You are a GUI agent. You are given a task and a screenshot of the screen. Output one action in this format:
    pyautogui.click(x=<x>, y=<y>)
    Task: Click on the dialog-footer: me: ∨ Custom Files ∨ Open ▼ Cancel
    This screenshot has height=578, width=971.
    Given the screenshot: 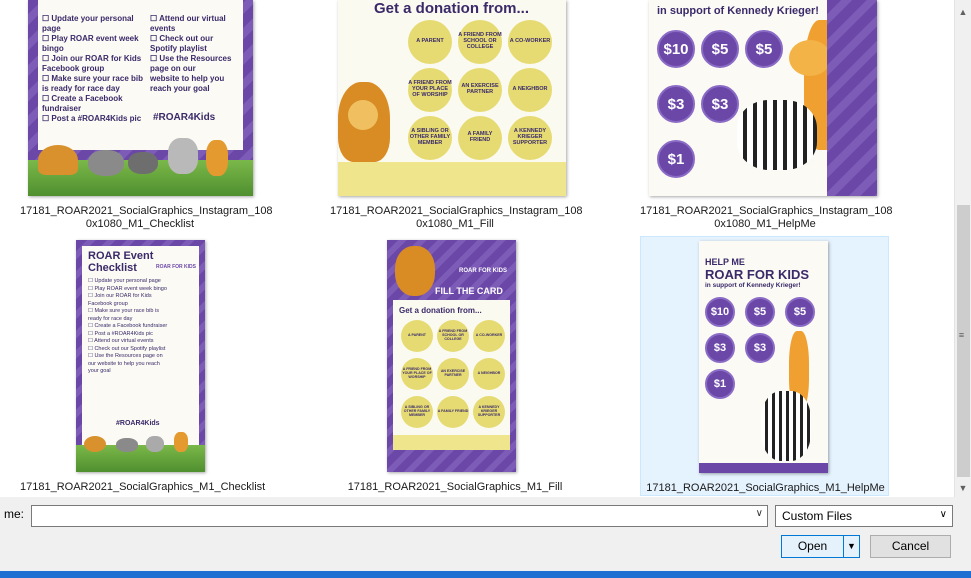 What is the action you would take?
    pyautogui.click(x=485, y=537)
    